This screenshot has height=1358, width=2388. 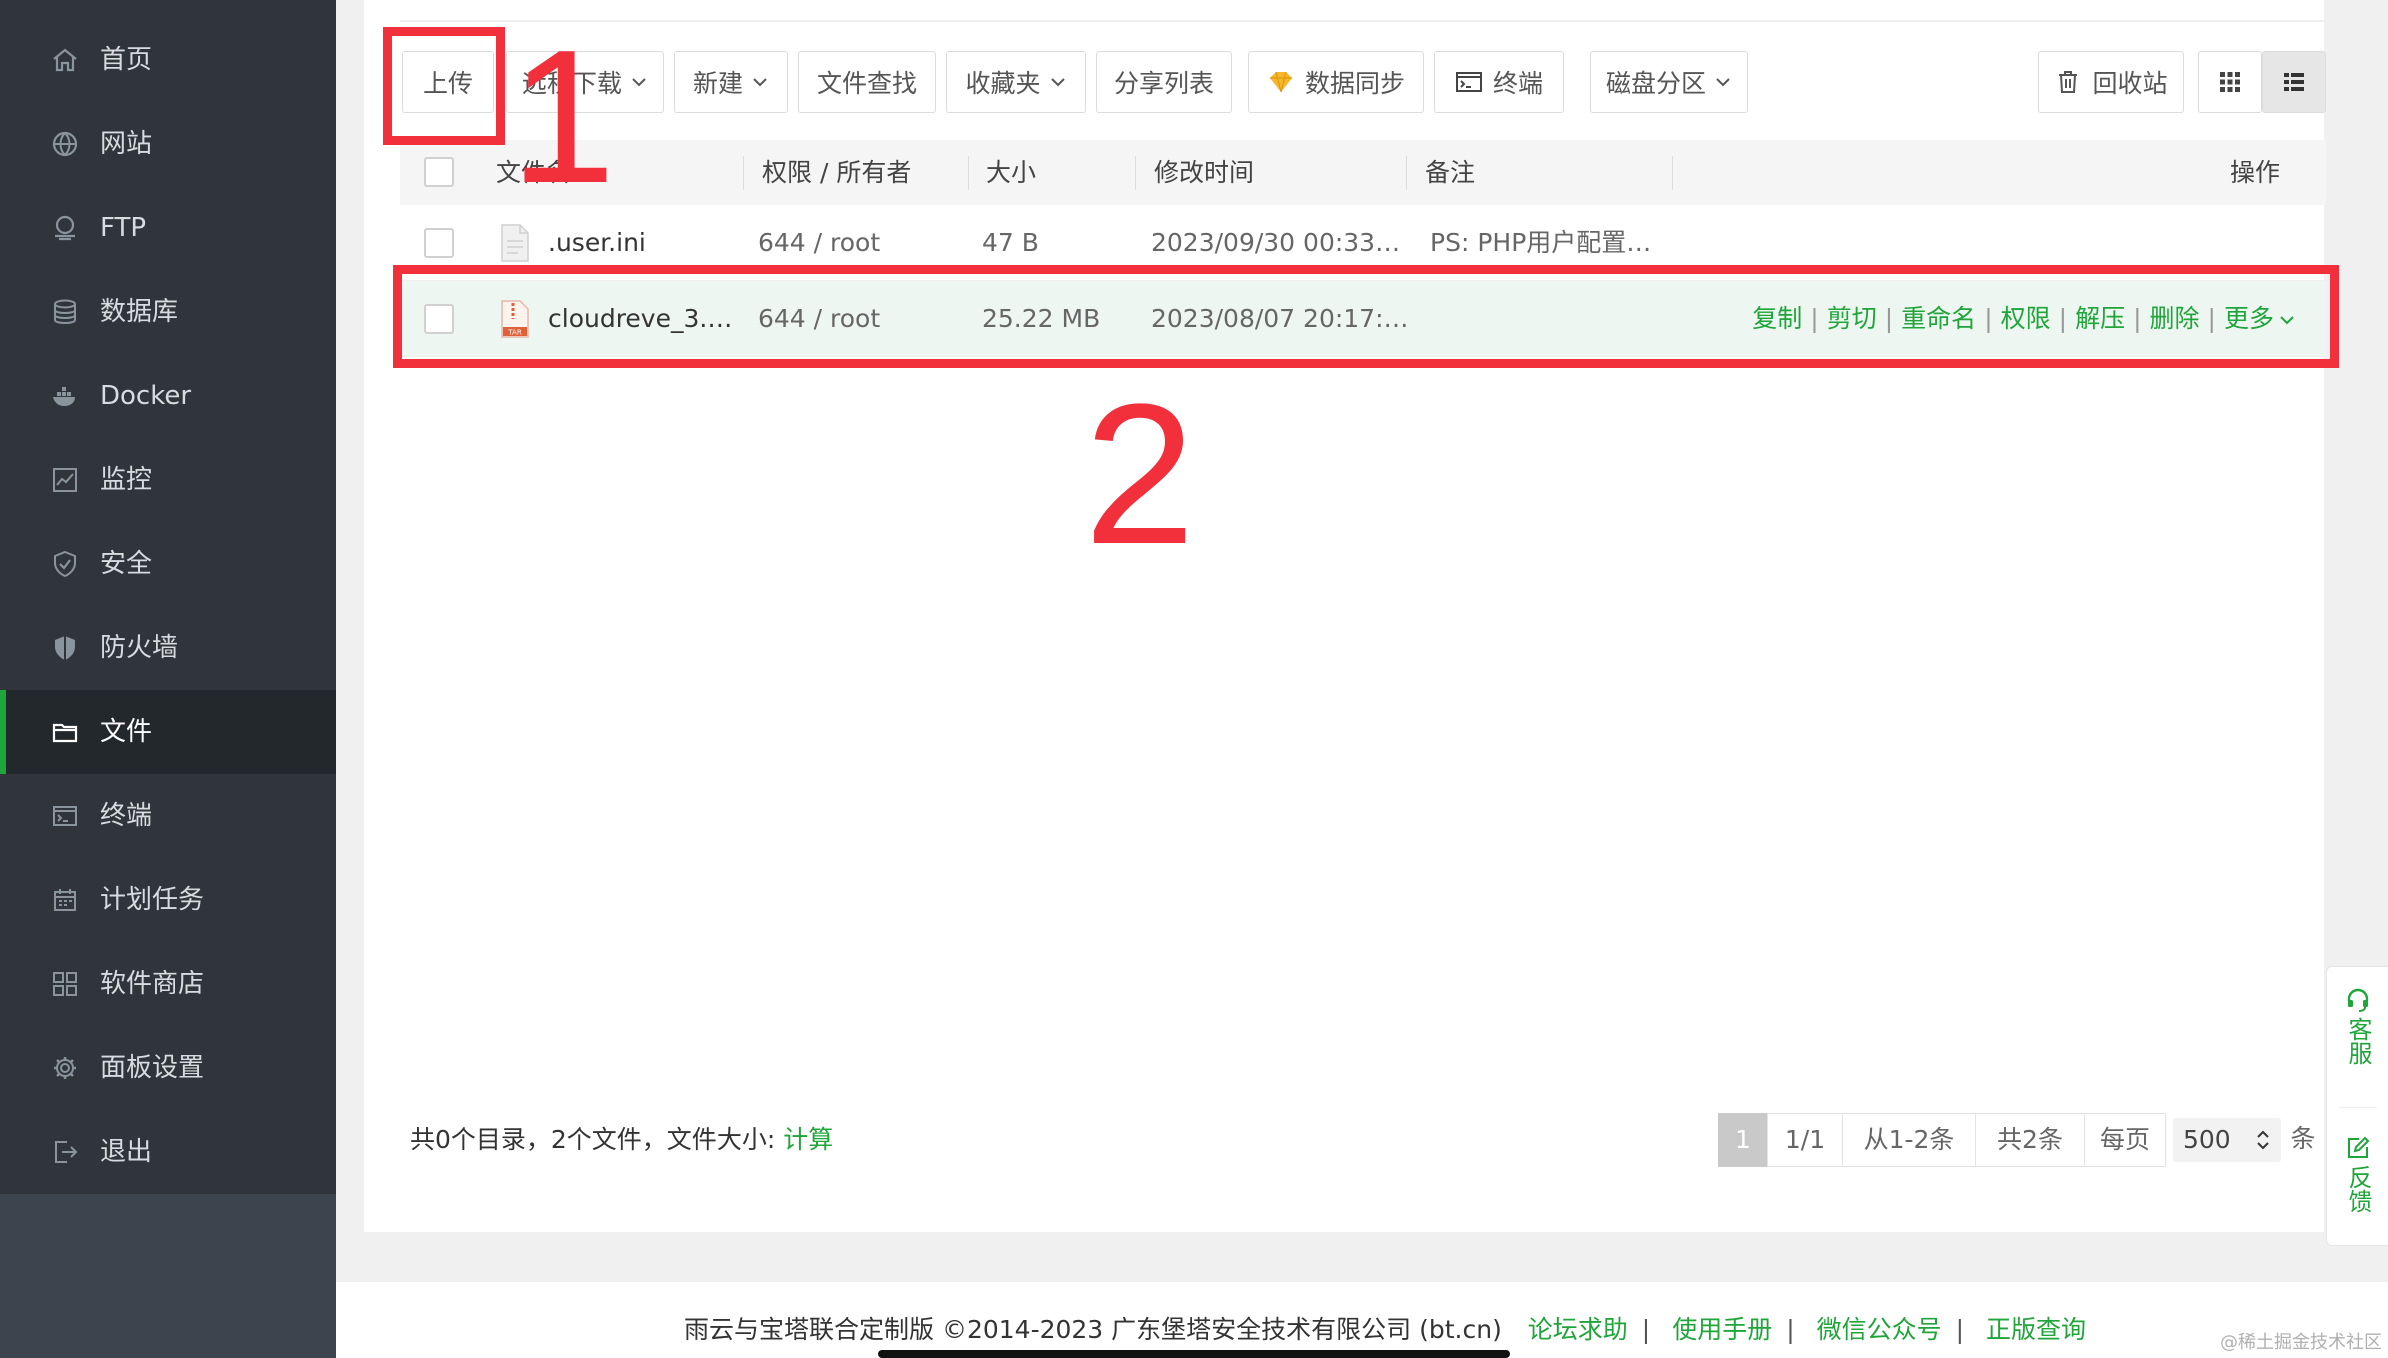 I want to click on footer-link-manual: 使用手册, so click(x=1722, y=1329).